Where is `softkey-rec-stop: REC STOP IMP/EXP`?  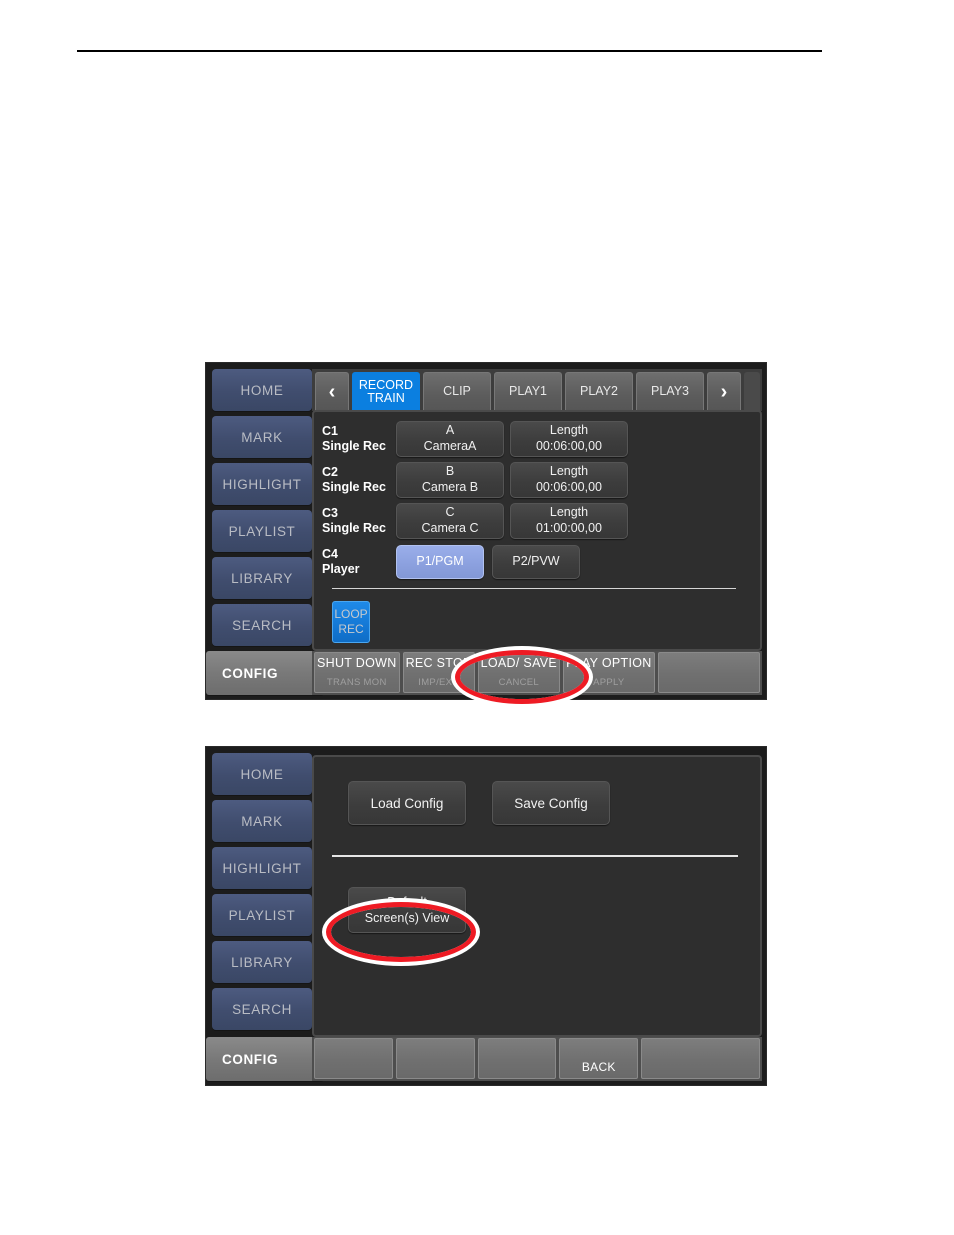 softkey-rec-stop: REC STOP IMP/EXP is located at coordinates (438, 672).